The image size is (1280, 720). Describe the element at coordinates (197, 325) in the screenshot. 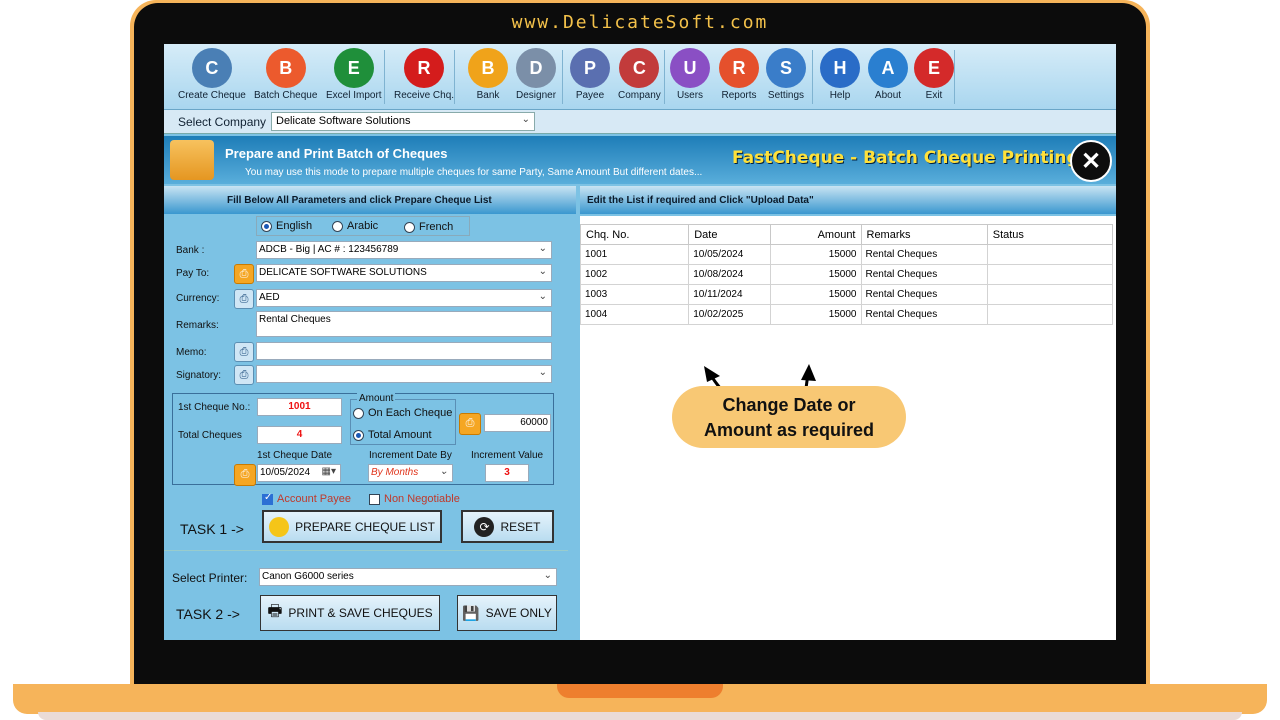

I see `remarks-label: Remarks:` at that location.